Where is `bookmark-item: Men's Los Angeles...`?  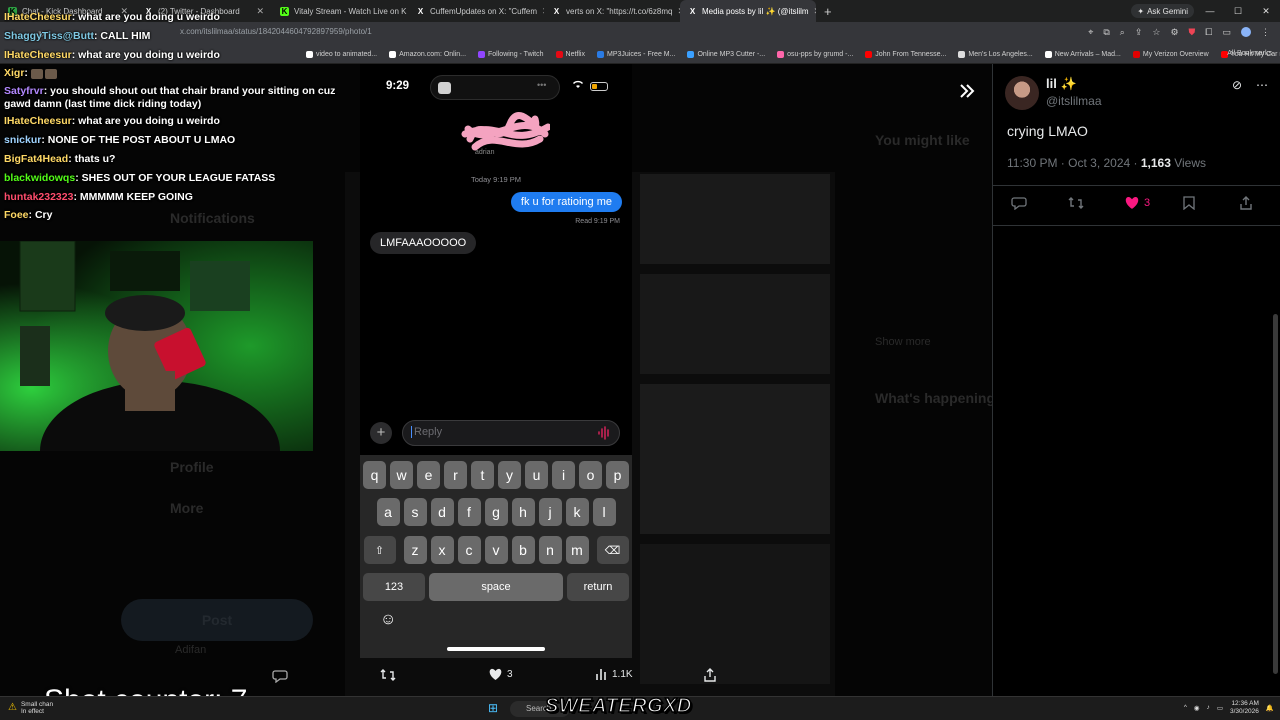
bookmark-item: Men's Los Angeles... is located at coordinates (995, 54).